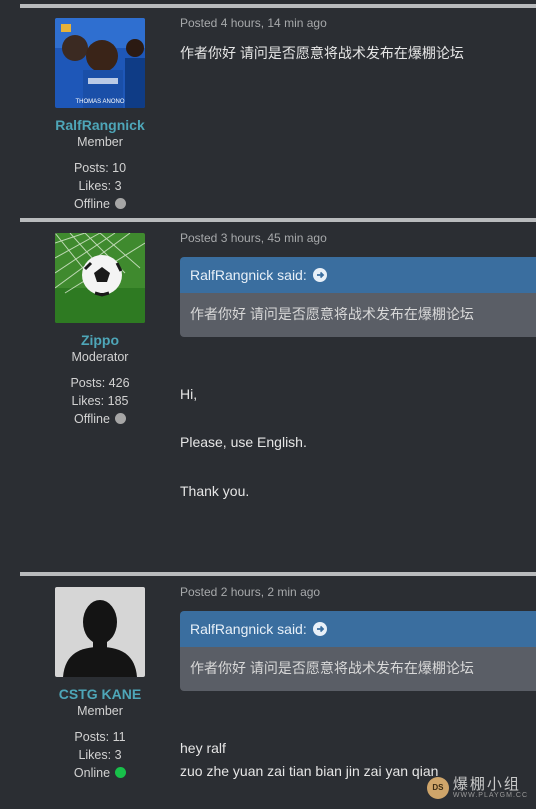  What do you see at coordinates (253, 23) in the screenshot?
I see `post-timestamp: Posted 4 hours, 14 min ago` at bounding box center [253, 23].